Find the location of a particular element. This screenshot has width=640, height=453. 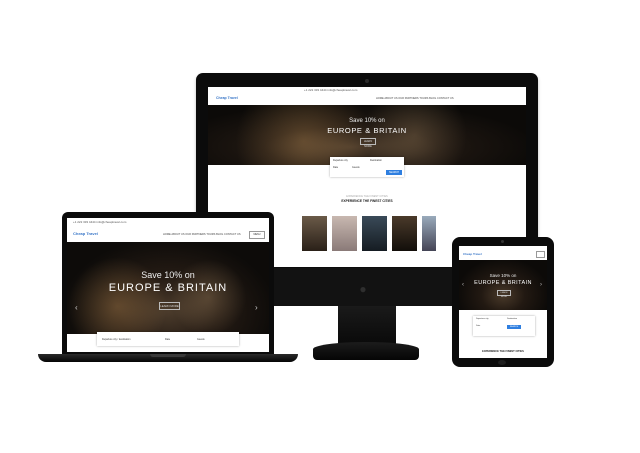

imac-stand-base is located at coordinates (366, 351).